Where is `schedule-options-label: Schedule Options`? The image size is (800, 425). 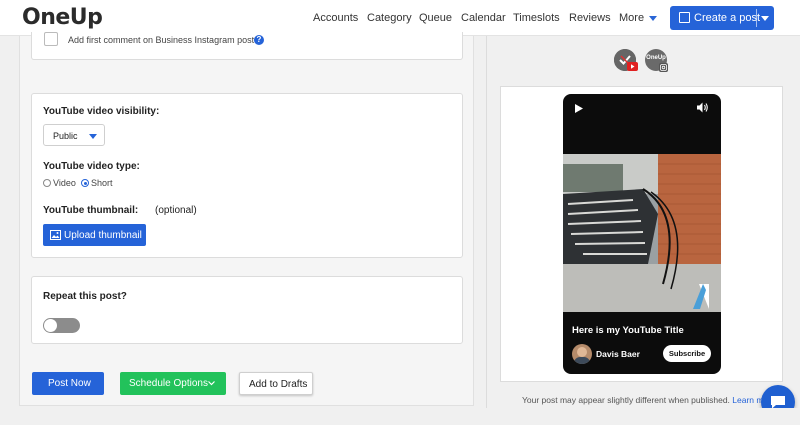 schedule-options-label: Schedule Options is located at coordinates (168, 383).